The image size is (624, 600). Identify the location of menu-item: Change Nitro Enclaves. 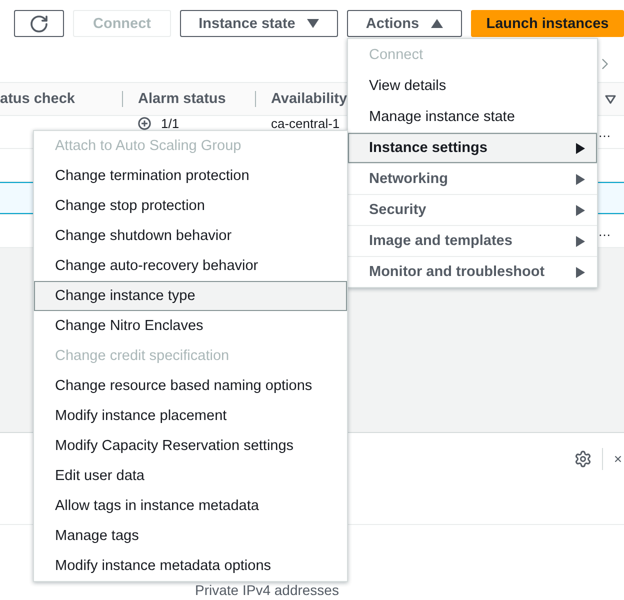
(190, 326).